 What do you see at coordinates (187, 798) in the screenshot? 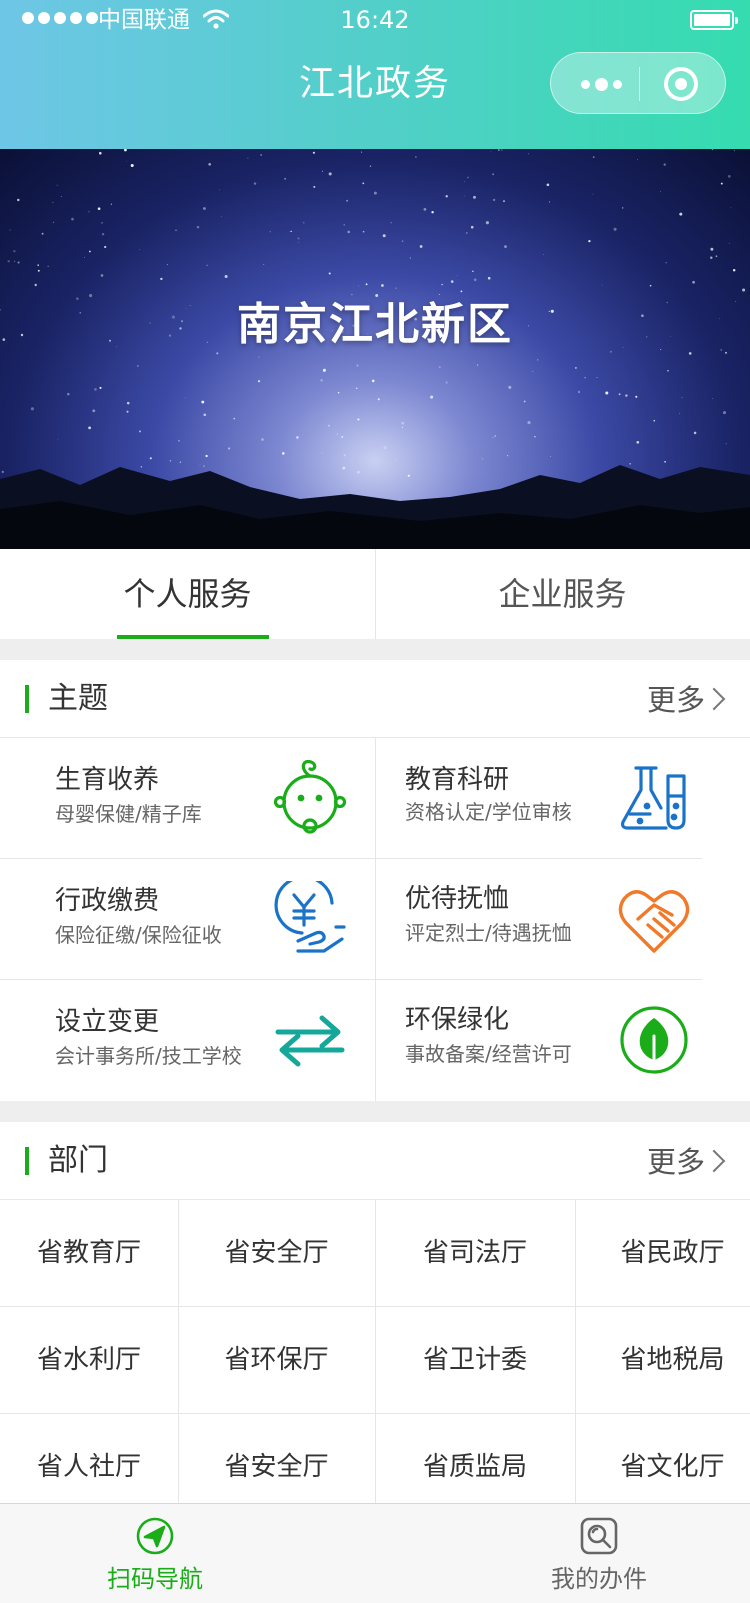
I see `theme-card-birth-adoption: 生育收养 母婴保健/精子库` at bounding box center [187, 798].